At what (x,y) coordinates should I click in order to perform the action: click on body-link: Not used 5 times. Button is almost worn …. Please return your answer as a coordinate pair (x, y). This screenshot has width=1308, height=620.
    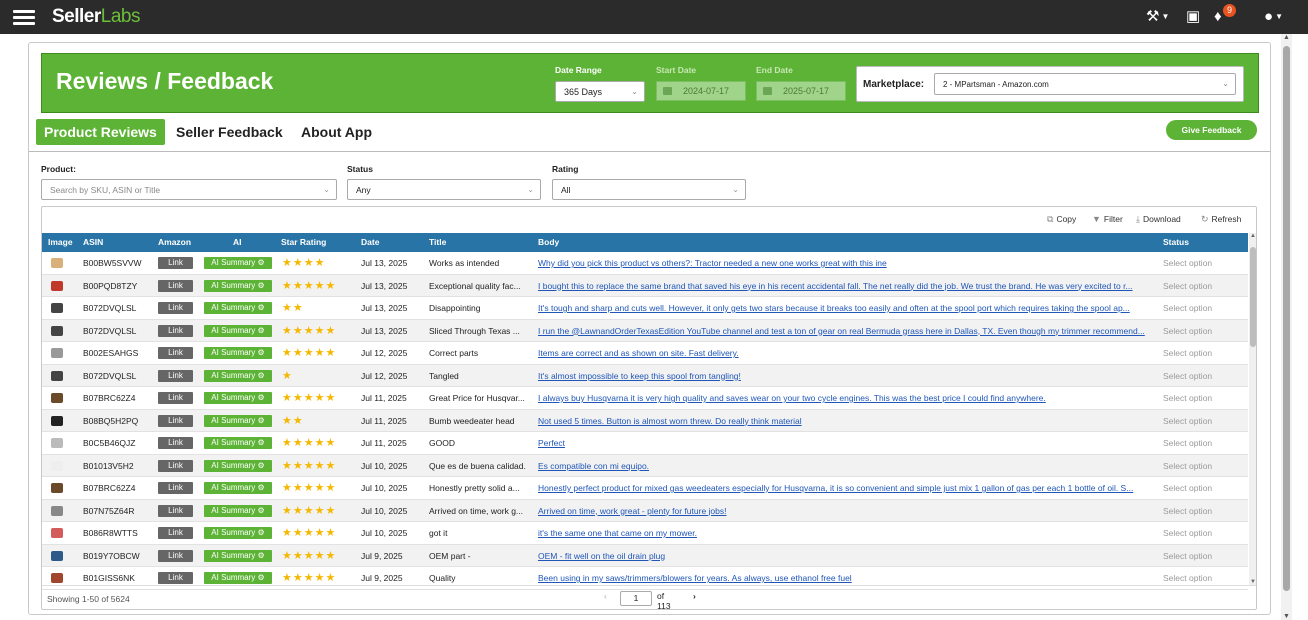
    Looking at the image, I should click on (846, 421).